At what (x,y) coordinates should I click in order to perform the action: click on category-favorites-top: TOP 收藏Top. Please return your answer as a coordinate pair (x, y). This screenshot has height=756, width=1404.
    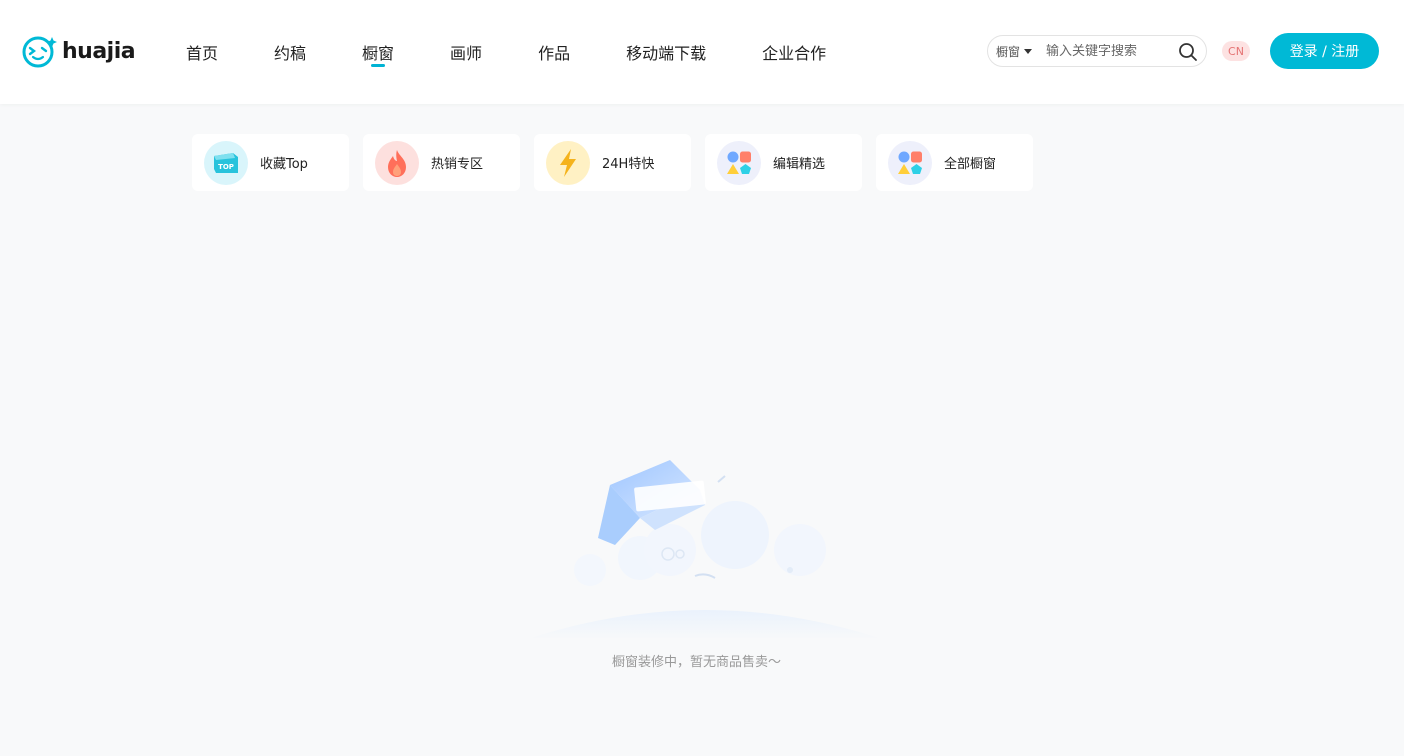
    Looking at the image, I should click on (270, 162).